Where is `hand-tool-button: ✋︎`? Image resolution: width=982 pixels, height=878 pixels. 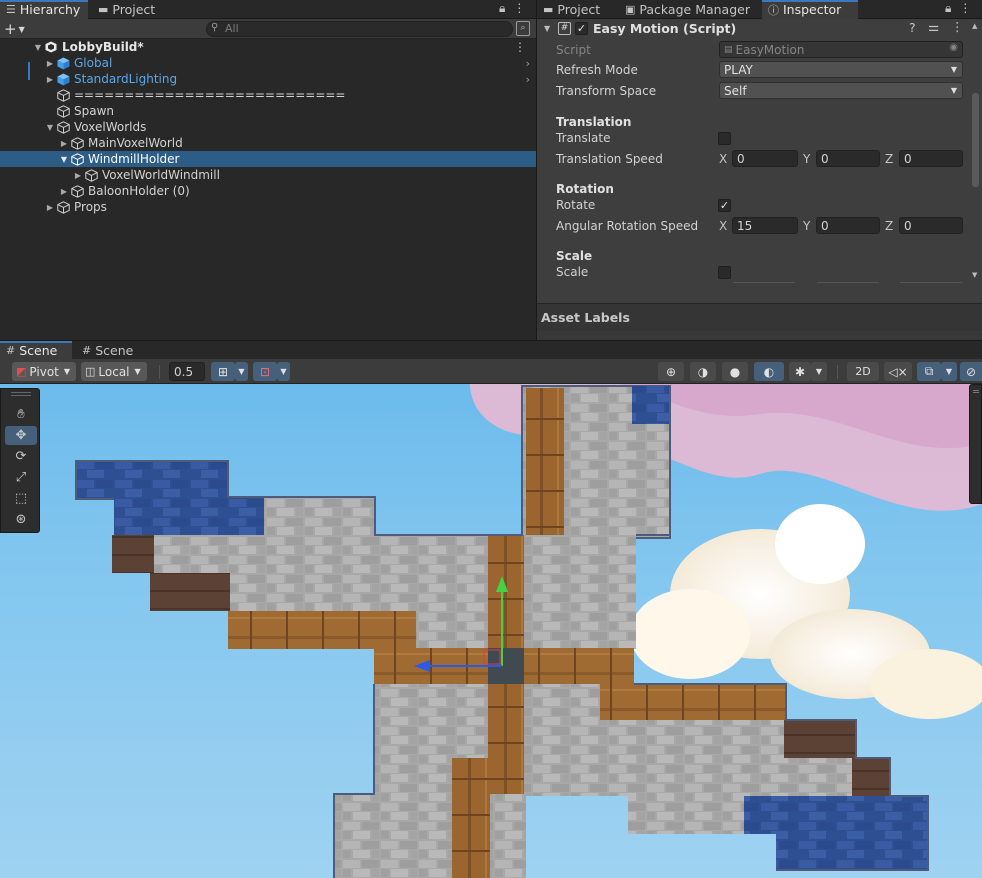
hand-tool-button: ✋︎ is located at coordinates (21, 414).